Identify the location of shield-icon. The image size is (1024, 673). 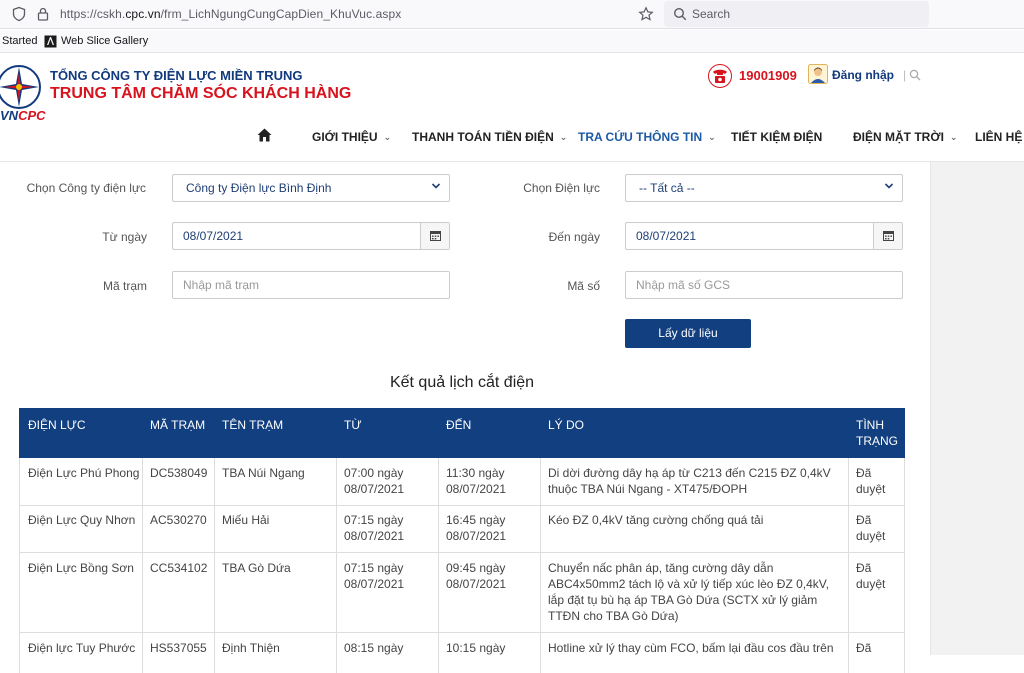
(19, 14).